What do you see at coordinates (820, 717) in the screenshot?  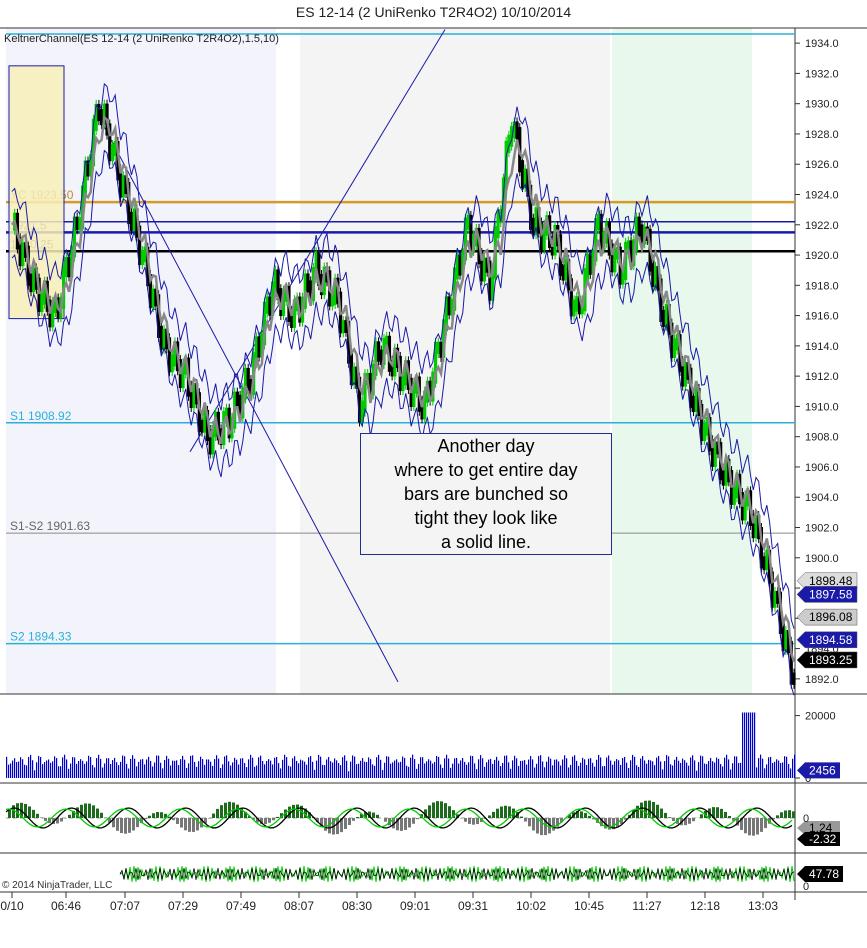 I see `volume-tick-label: 20000` at bounding box center [820, 717].